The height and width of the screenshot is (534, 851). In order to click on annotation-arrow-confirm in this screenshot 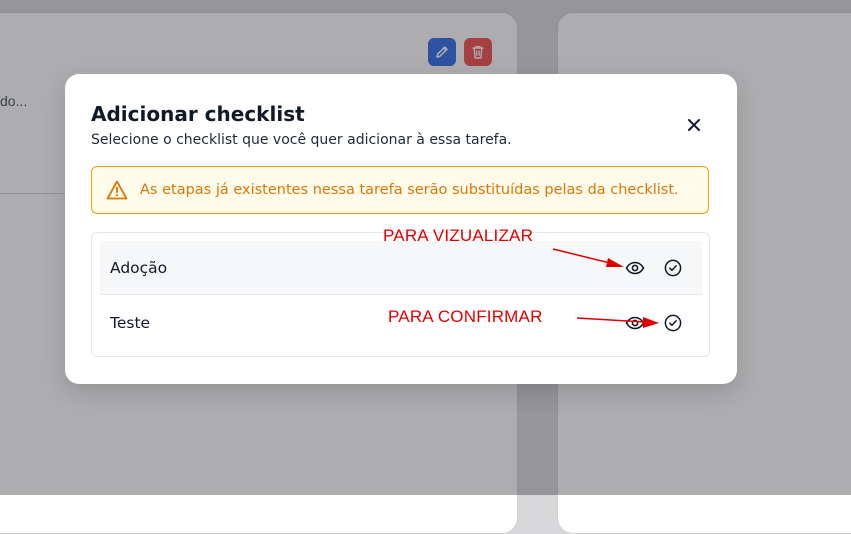, I will do `click(617, 322)`.